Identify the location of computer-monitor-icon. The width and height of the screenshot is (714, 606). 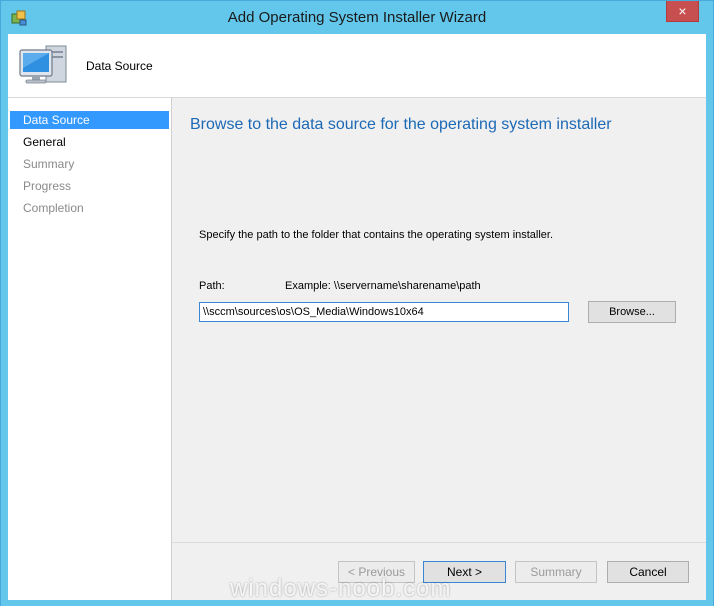
(45, 66).